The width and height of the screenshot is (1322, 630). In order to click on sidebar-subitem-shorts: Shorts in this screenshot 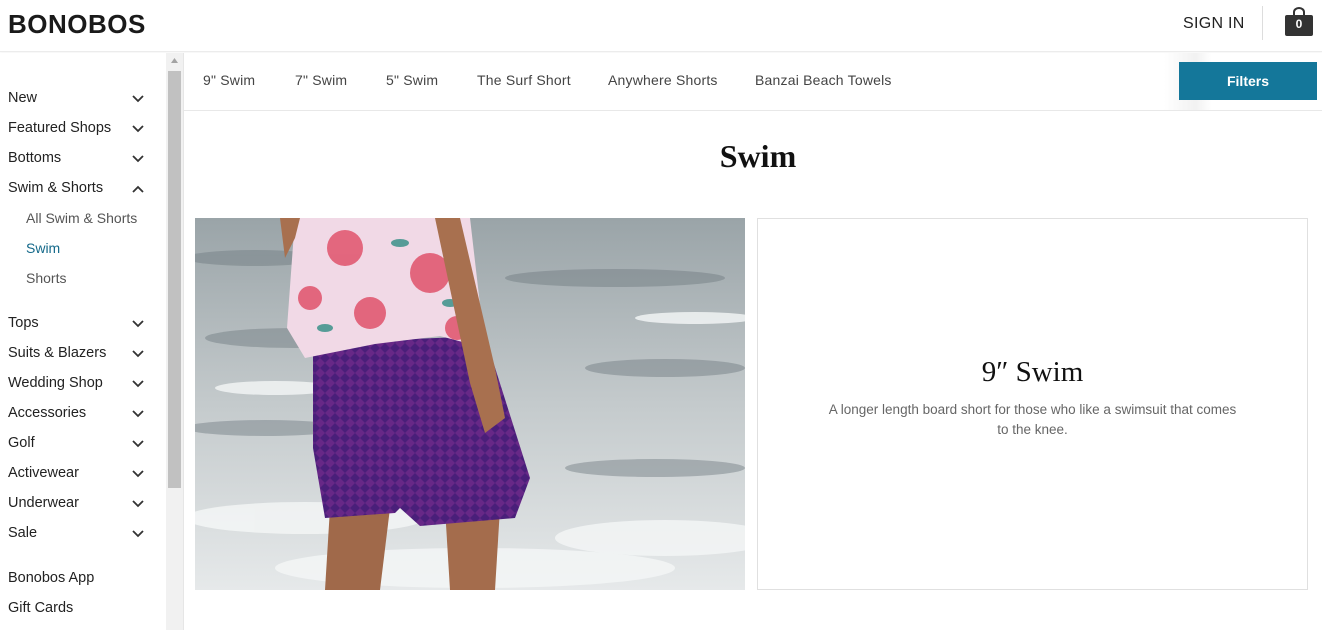, I will do `click(91, 279)`.